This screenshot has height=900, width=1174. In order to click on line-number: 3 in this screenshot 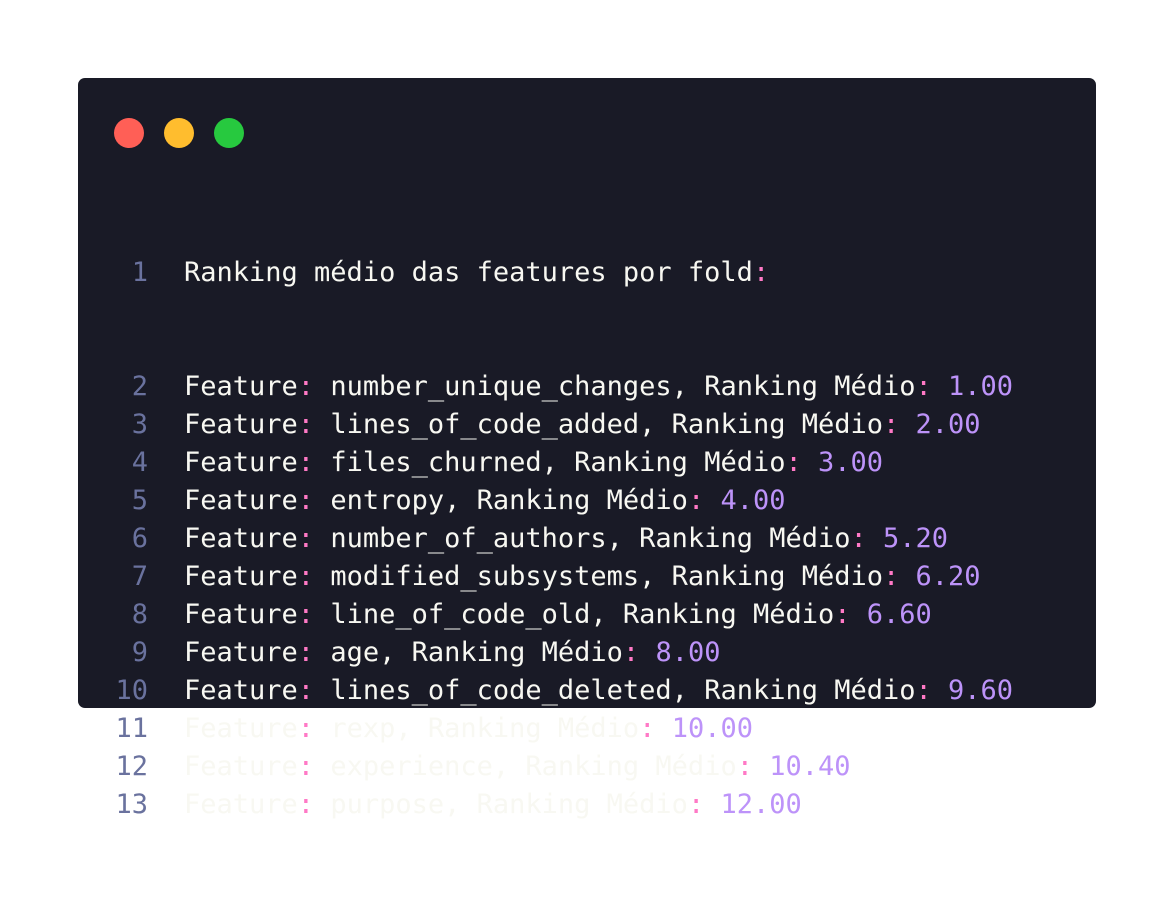, I will do `click(139, 424)`.